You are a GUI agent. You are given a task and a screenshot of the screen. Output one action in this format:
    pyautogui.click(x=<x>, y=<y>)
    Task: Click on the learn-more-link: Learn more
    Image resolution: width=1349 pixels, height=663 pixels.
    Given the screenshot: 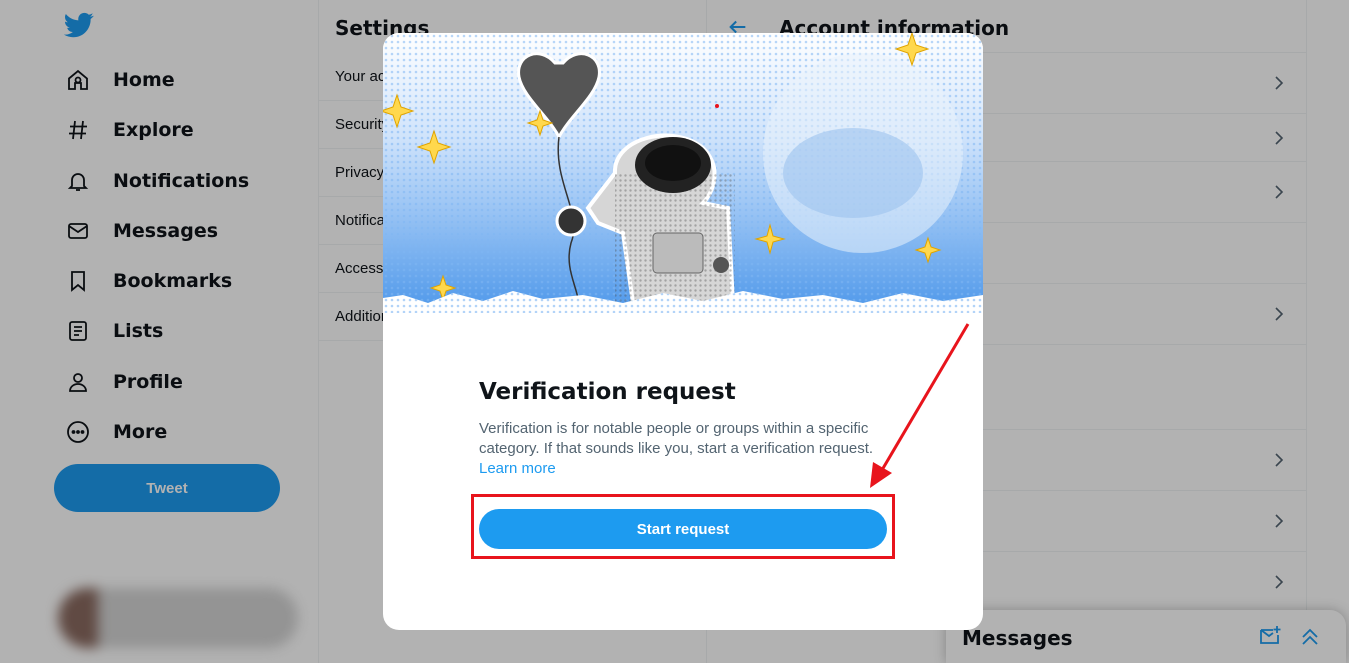 What is the action you would take?
    pyautogui.click(x=517, y=469)
    